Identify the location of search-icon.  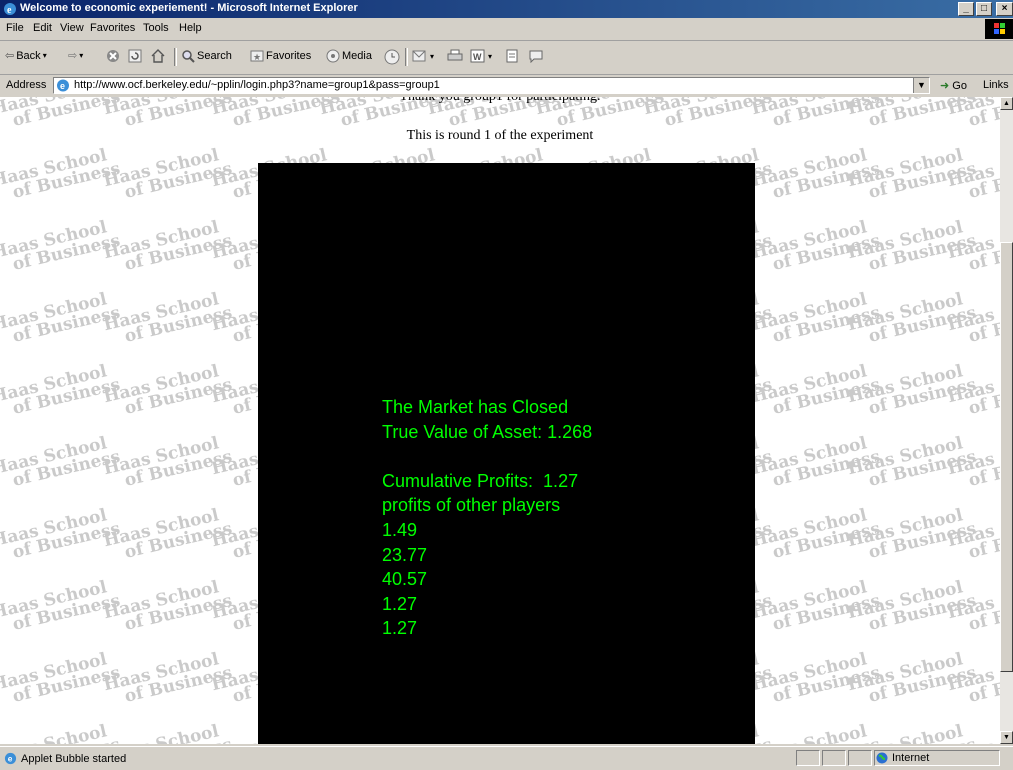
(188, 56).